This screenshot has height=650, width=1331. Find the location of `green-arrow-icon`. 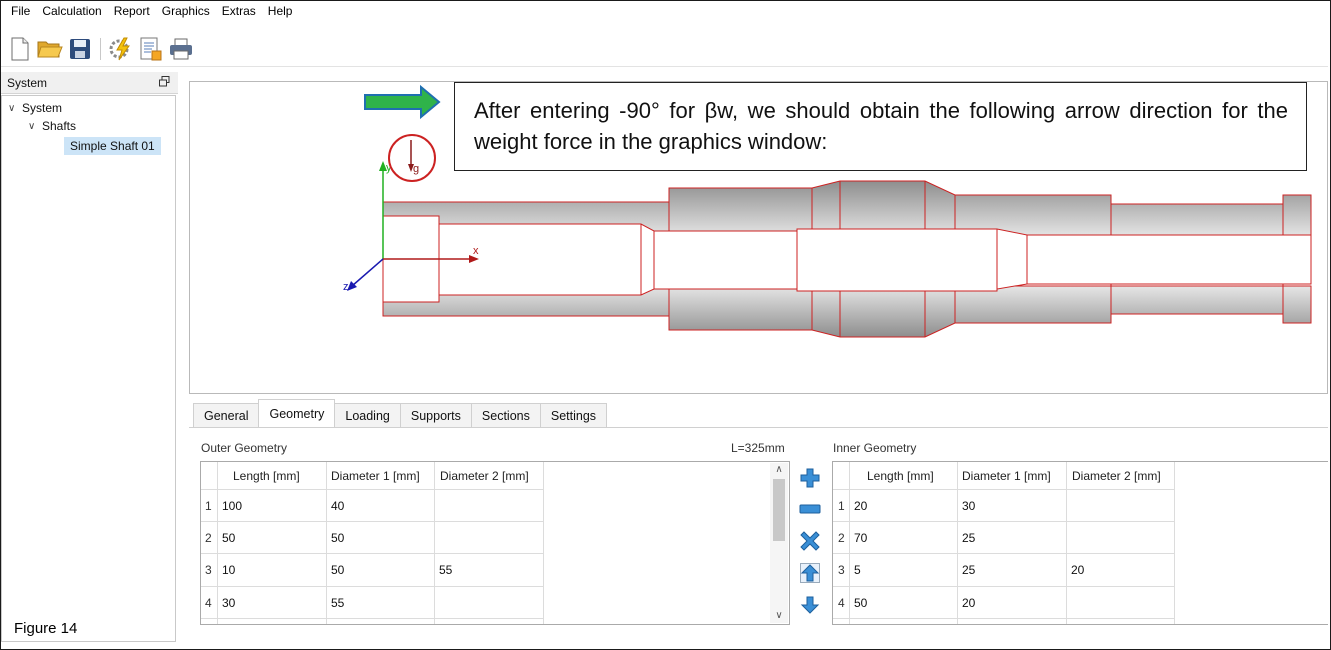

green-arrow-icon is located at coordinates (402, 102).